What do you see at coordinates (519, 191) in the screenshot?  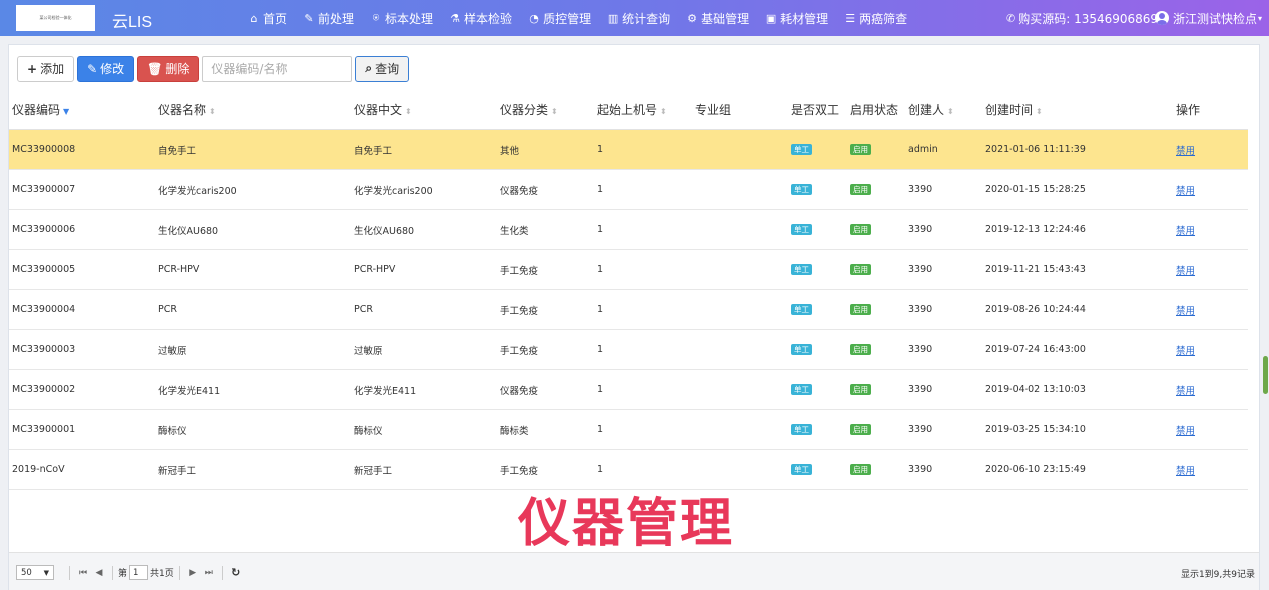 I see `cell-category: 仪器免疫` at bounding box center [519, 191].